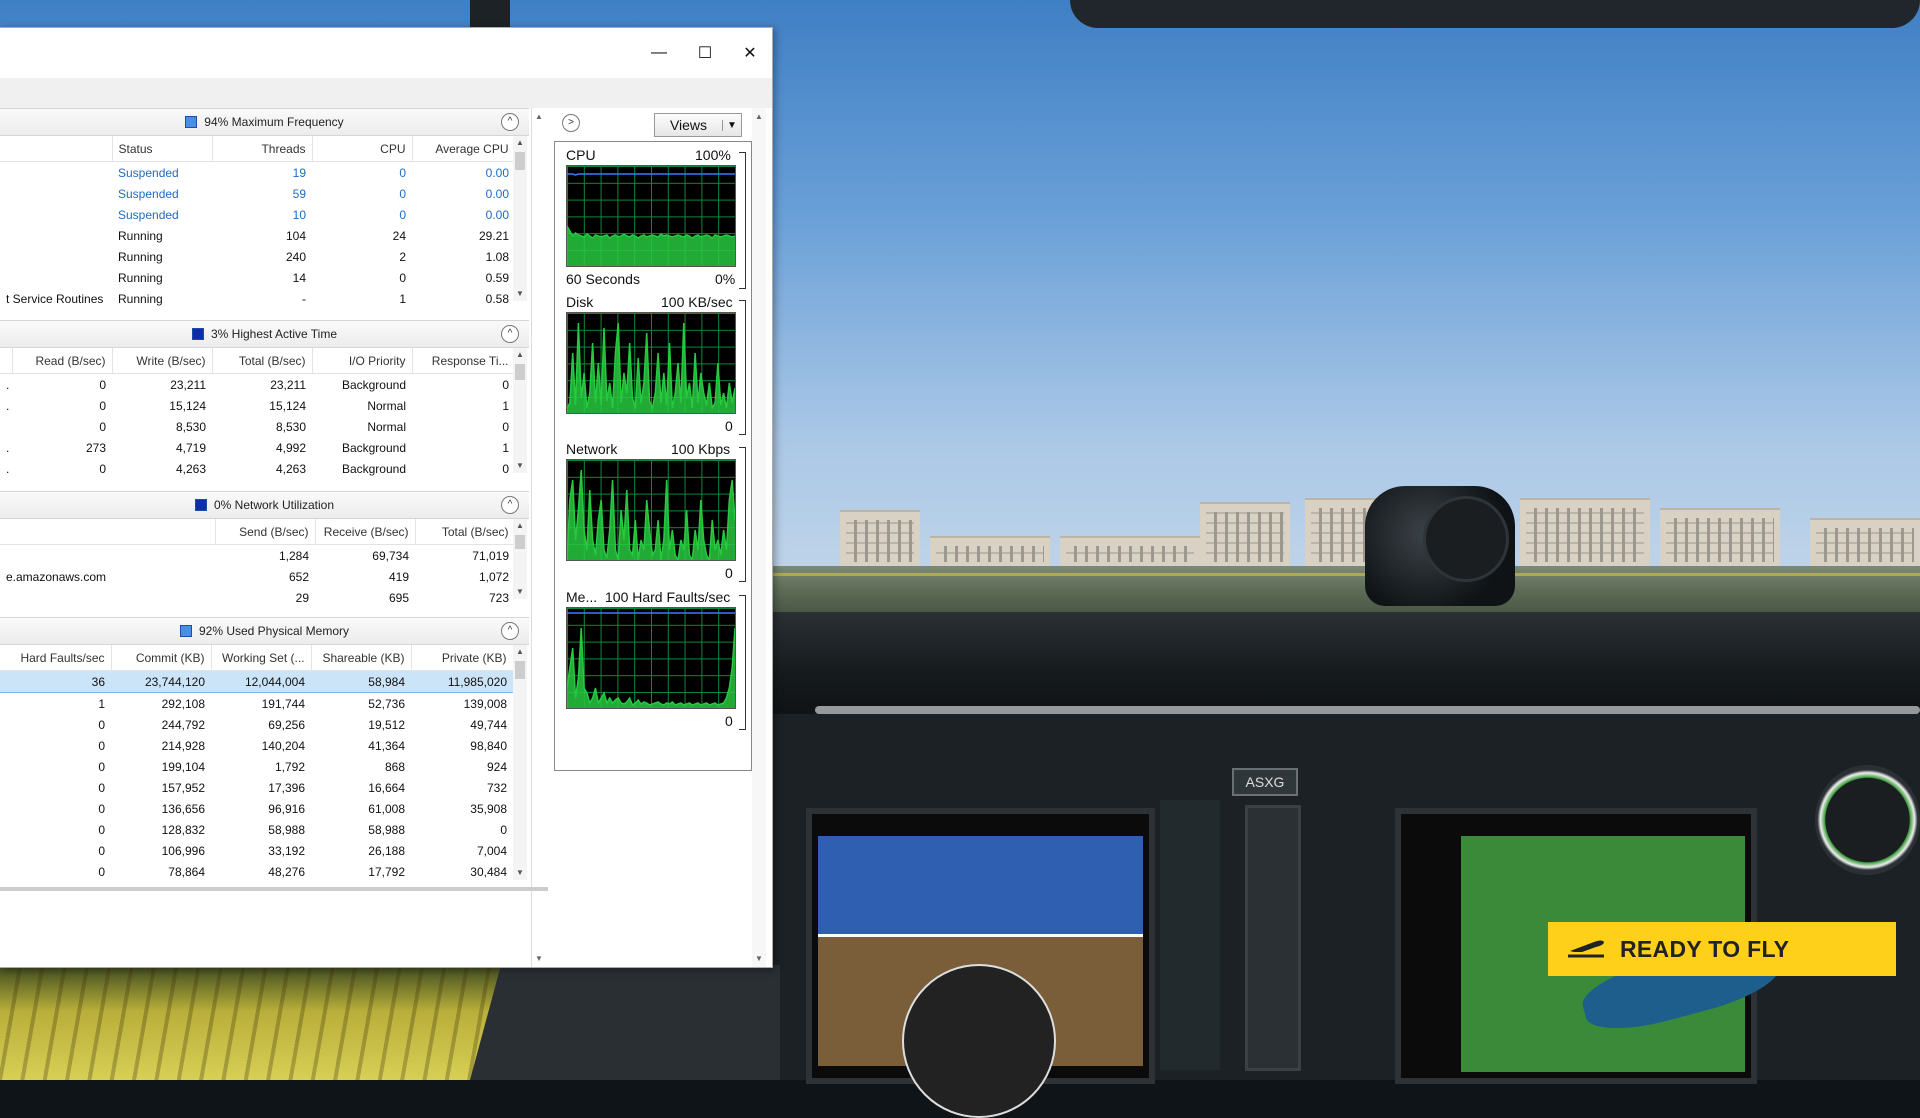 The height and width of the screenshot is (1118, 1920). Describe the element at coordinates (257, 298) in the screenshot. I see `cpu-process-row: t Service Routines Running - 1 0.58` at that location.